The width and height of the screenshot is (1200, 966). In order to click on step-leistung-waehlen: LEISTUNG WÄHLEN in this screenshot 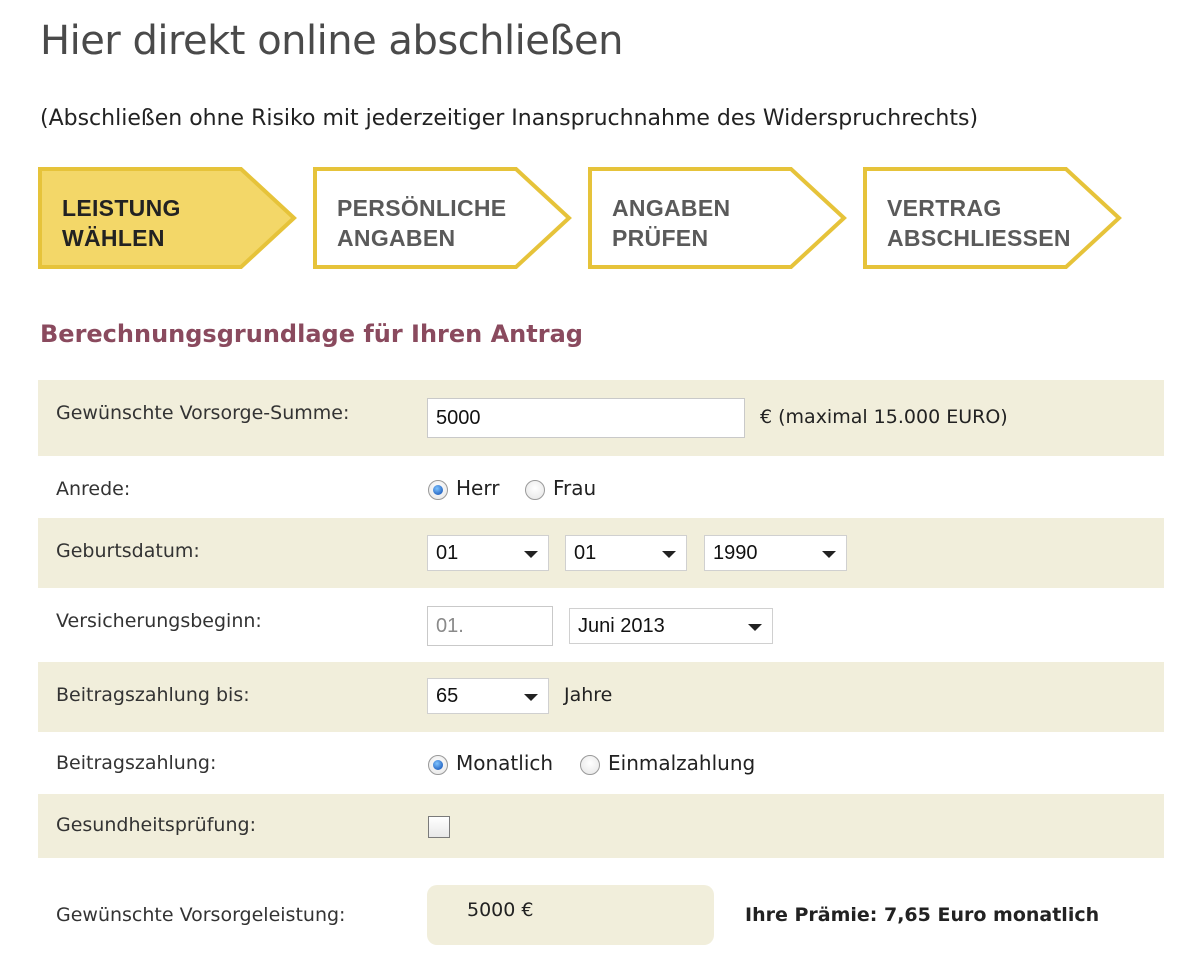, I will do `click(169, 218)`.